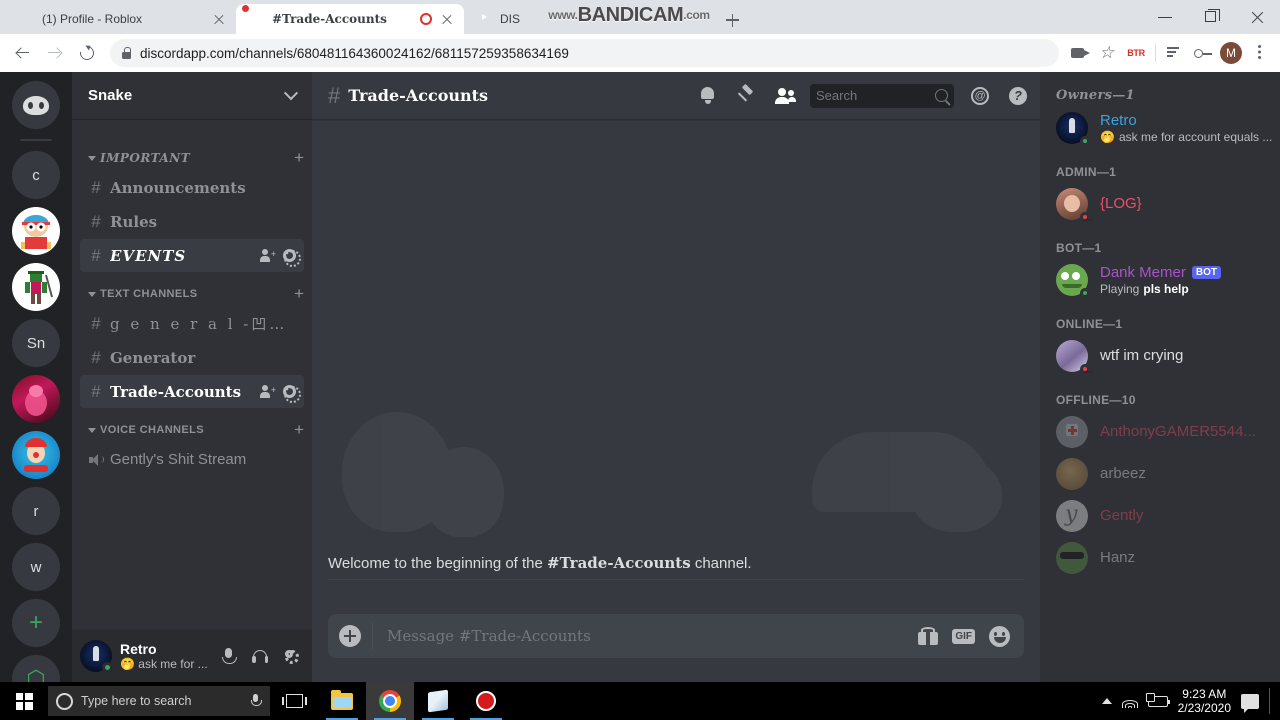  I want to click on sidebar-item-server-r: r, so click(36, 511).